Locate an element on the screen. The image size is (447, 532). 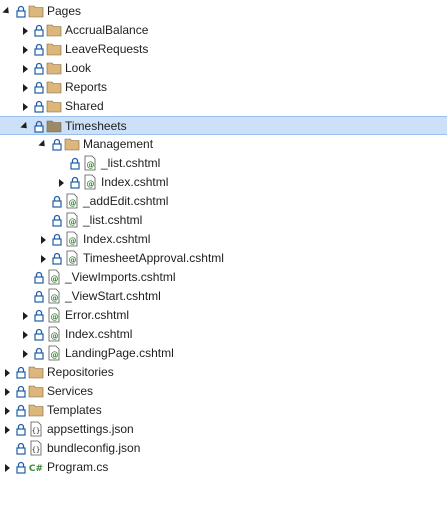
tree-item-label: Program.cs is located at coordinates (78, 467).